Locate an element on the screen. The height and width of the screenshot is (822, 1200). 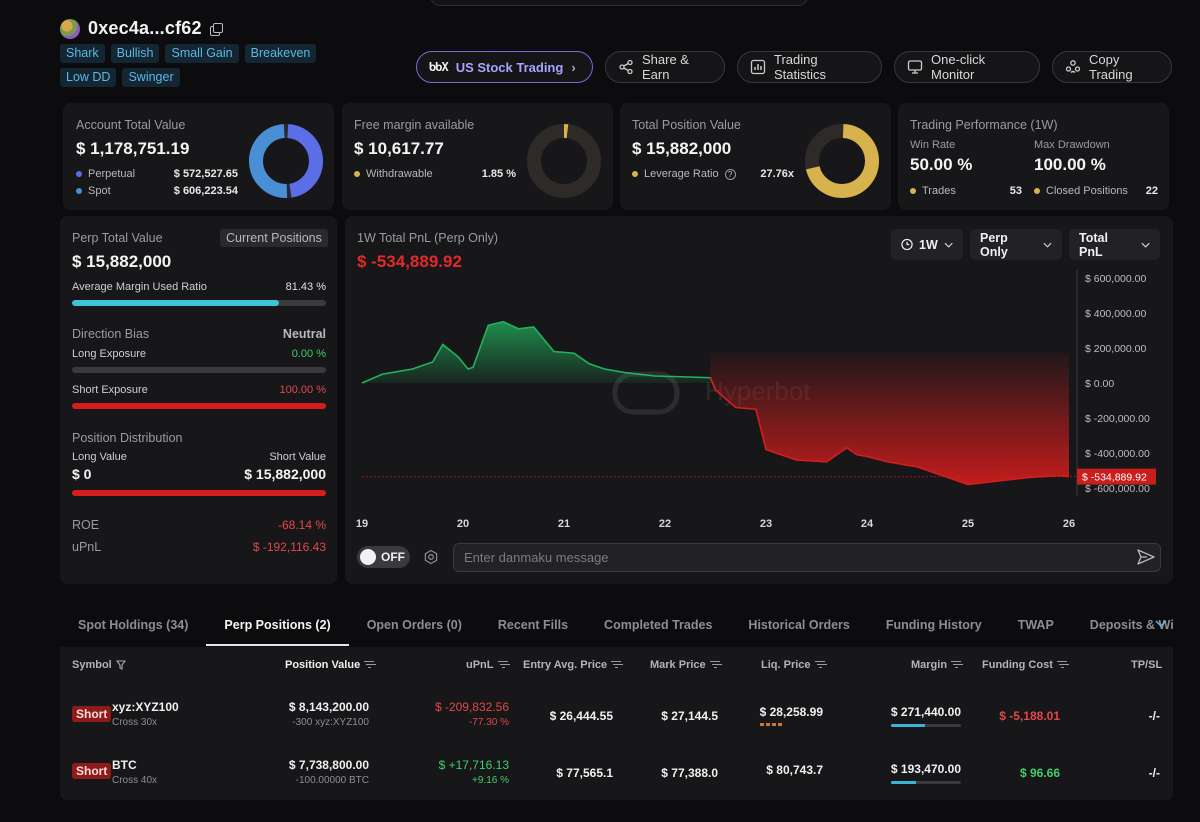
account-total-title: Account Total Value is located at coordinates (131, 125).